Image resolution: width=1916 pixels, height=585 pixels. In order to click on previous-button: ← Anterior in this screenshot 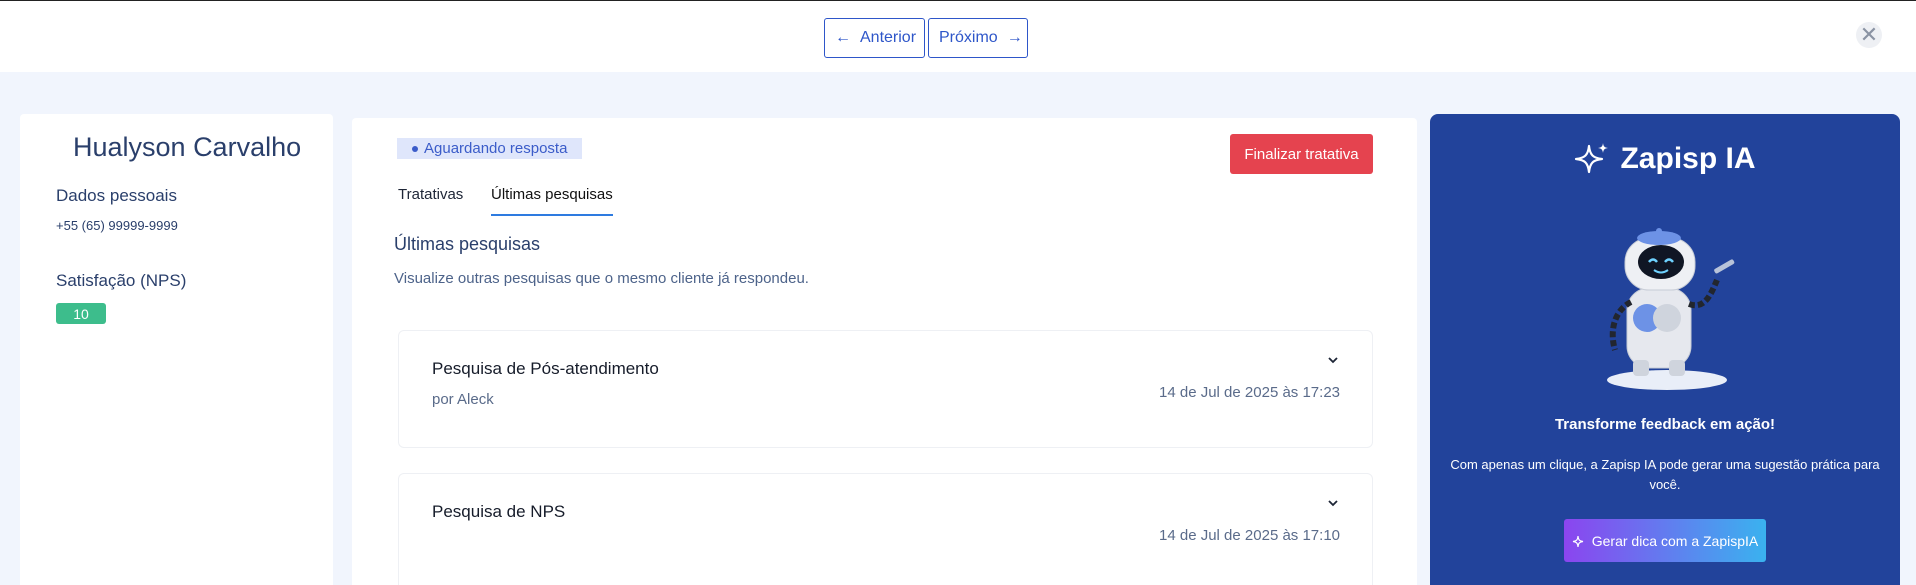, I will do `click(874, 38)`.